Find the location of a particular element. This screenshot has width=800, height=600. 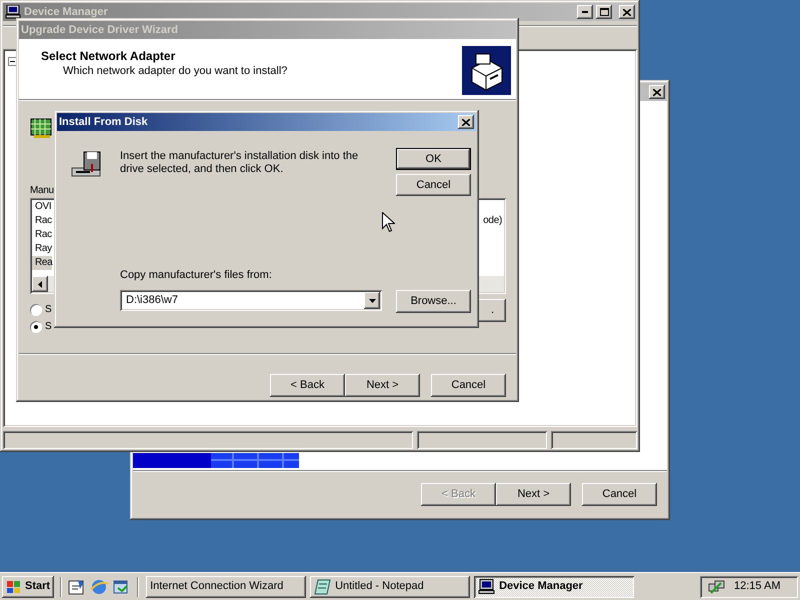

network-icon is located at coordinates (717, 586).